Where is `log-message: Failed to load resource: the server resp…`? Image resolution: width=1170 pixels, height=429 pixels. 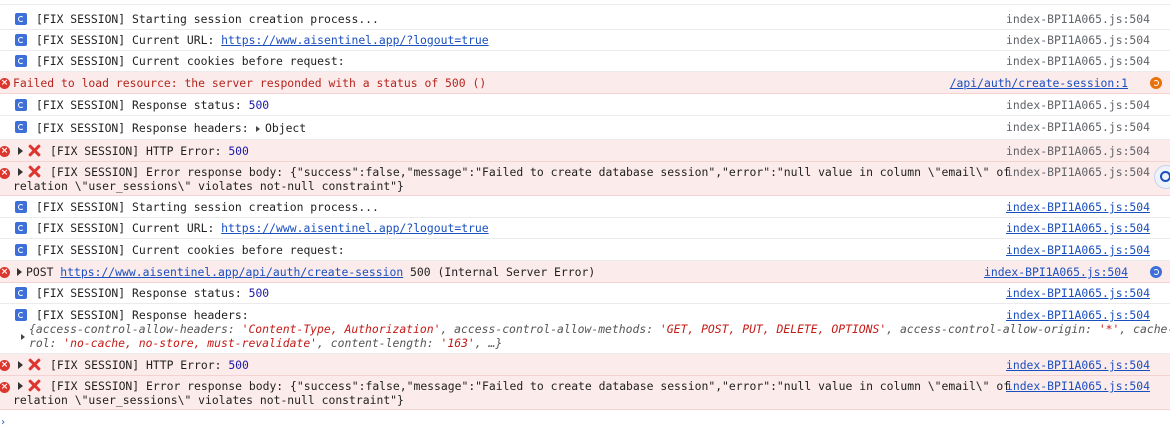 log-message: Failed to load resource: the server resp… is located at coordinates (250, 83).